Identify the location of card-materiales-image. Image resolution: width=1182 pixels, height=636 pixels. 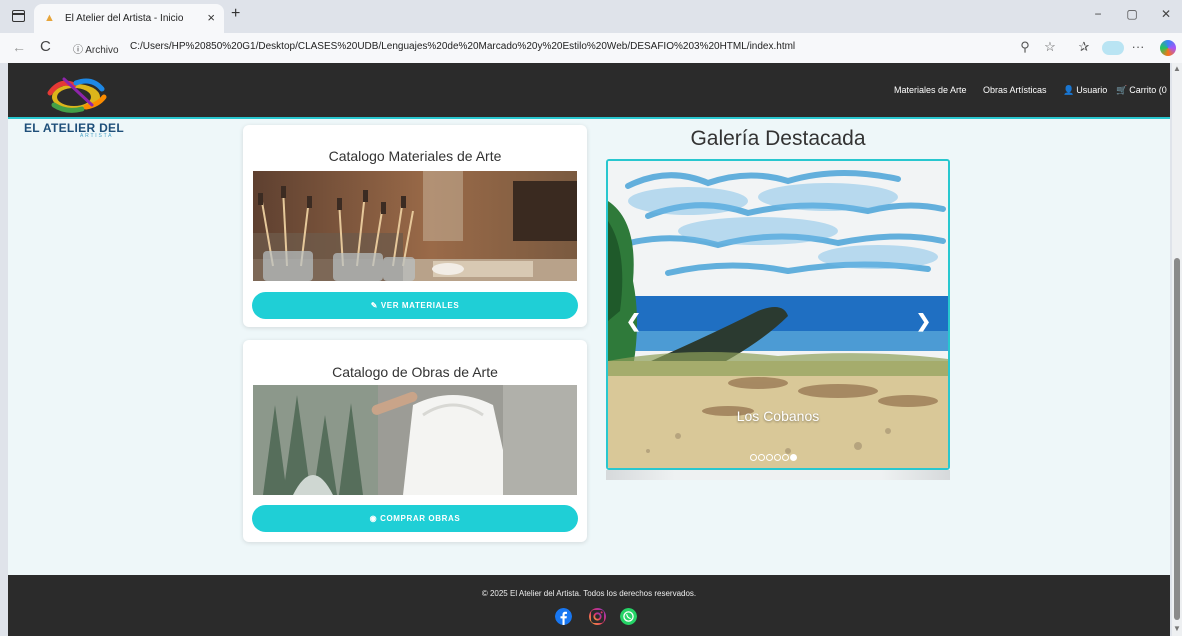
(415, 226).